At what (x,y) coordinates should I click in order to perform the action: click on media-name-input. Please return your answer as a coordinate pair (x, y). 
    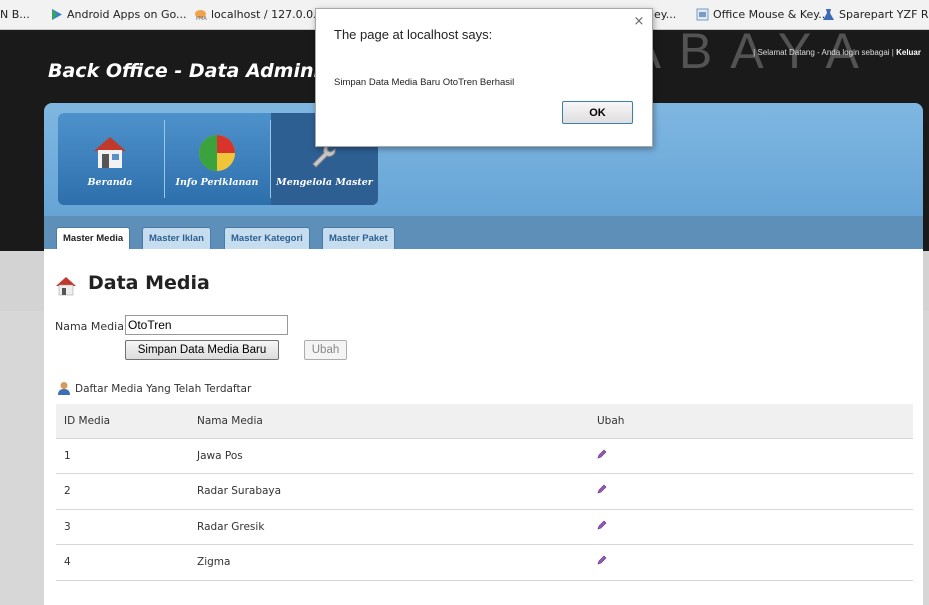
    Looking at the image, I should click on (206, 325).